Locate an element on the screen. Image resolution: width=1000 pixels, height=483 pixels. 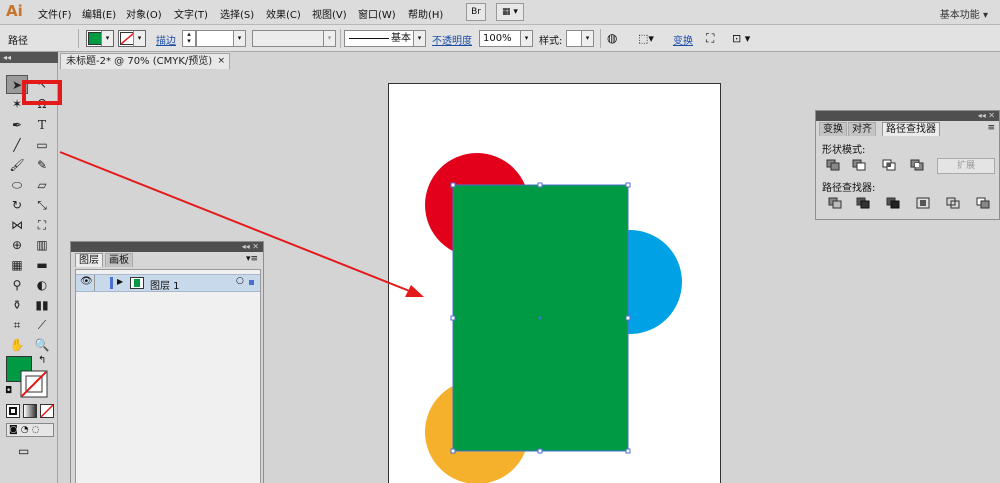
merge-icon is located at coordinates (893, 203).